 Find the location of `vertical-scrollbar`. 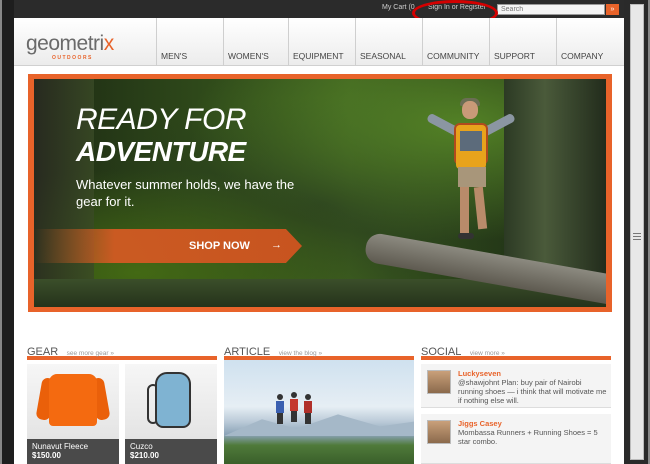

vertical-scrollbar is located at coordinates (637, 232).